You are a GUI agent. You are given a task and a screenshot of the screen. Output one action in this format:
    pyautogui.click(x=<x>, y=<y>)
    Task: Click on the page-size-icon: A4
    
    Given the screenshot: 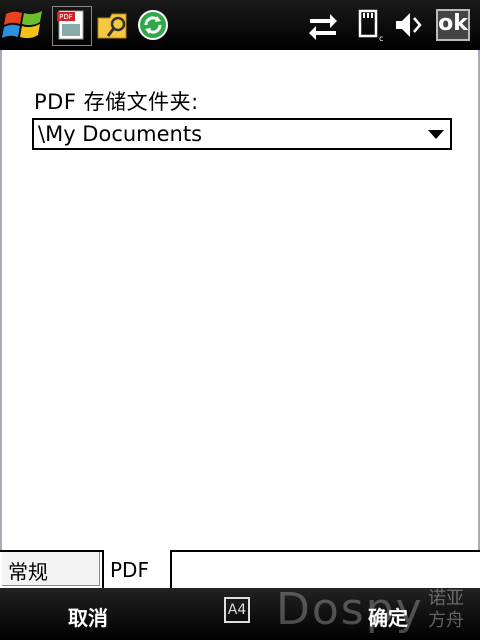 What is the action you would take?
    pyautogui.click(x=237, y=610)
    